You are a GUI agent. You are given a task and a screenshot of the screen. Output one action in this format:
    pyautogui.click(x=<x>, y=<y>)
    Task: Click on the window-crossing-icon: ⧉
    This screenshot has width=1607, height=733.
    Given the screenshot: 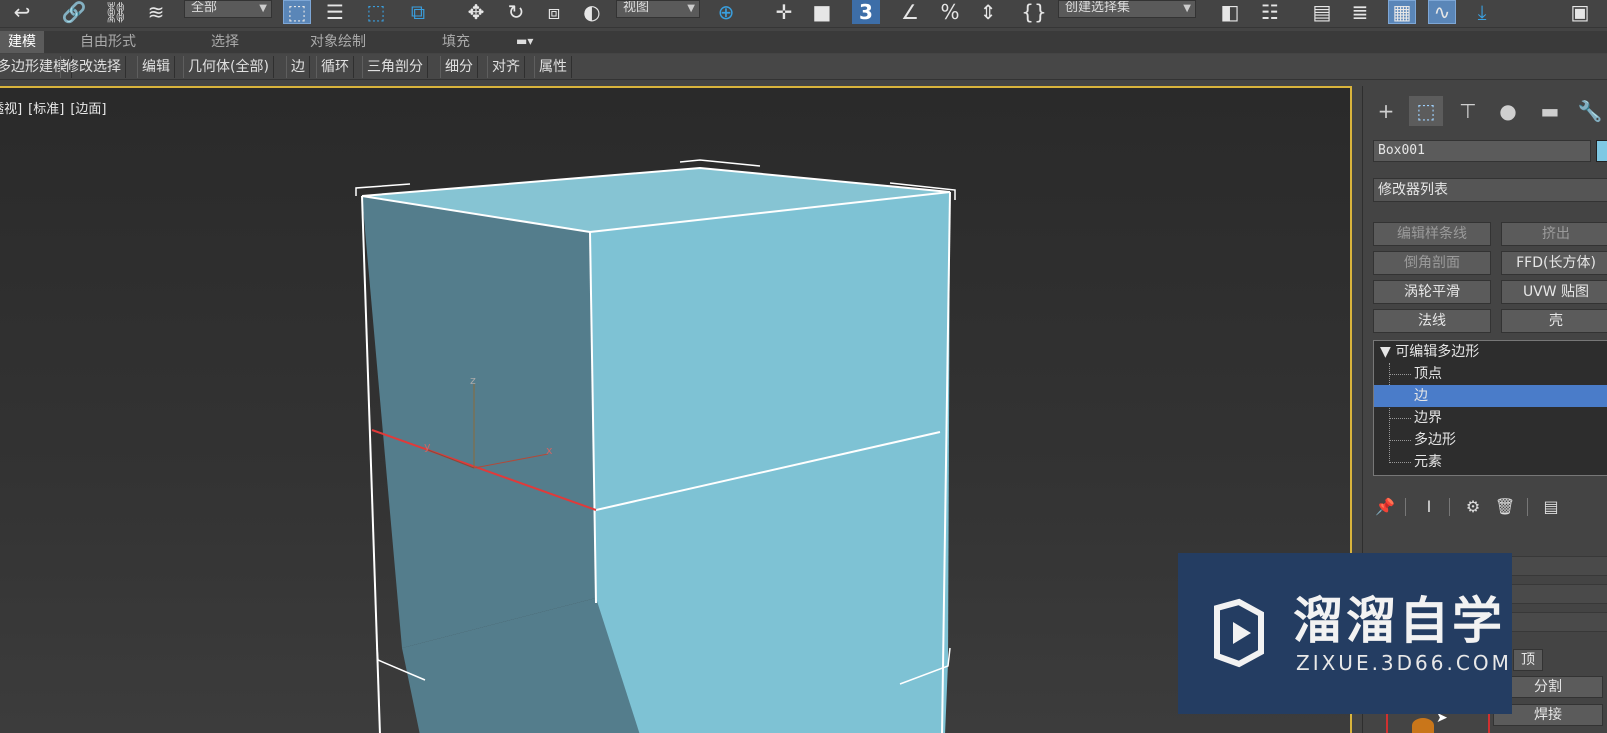 What is the action you would take?
    pyautogui.click(x=418, y=12)
    